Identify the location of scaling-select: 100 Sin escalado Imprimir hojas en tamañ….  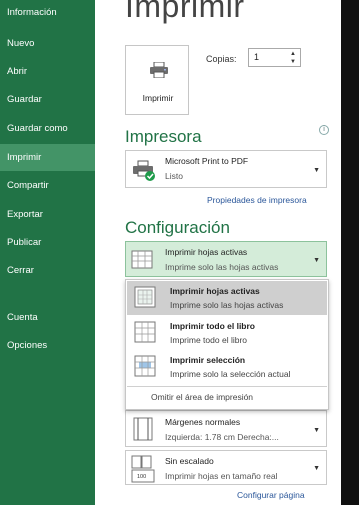
(226, 467).